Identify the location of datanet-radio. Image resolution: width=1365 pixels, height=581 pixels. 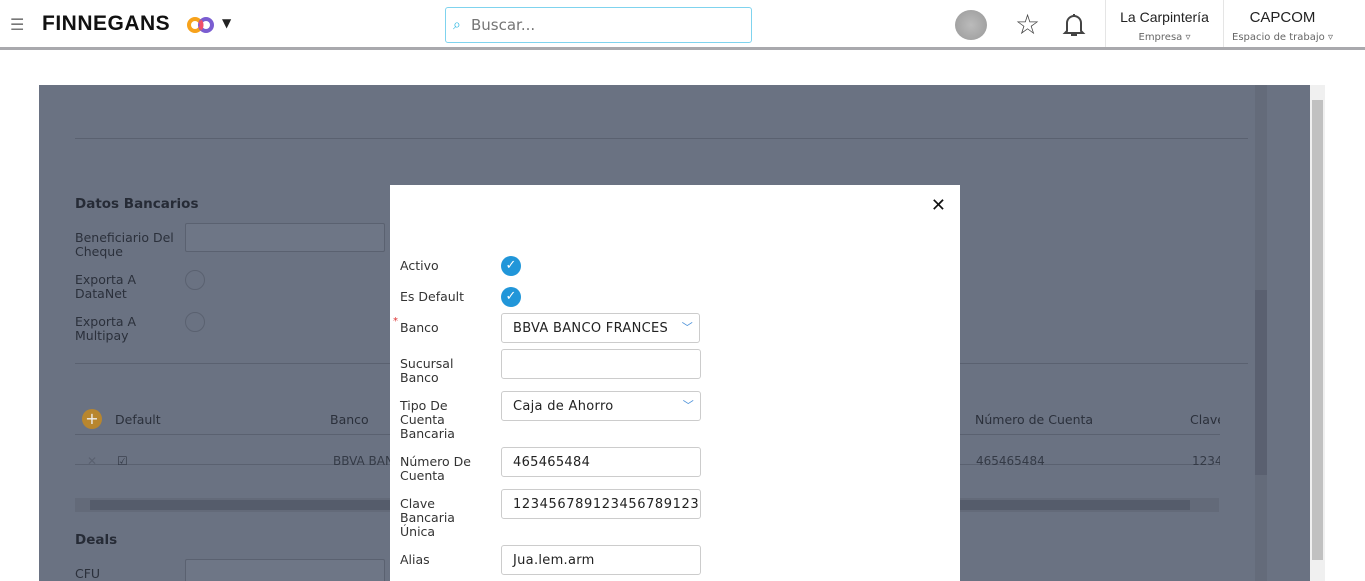
(195, 280).